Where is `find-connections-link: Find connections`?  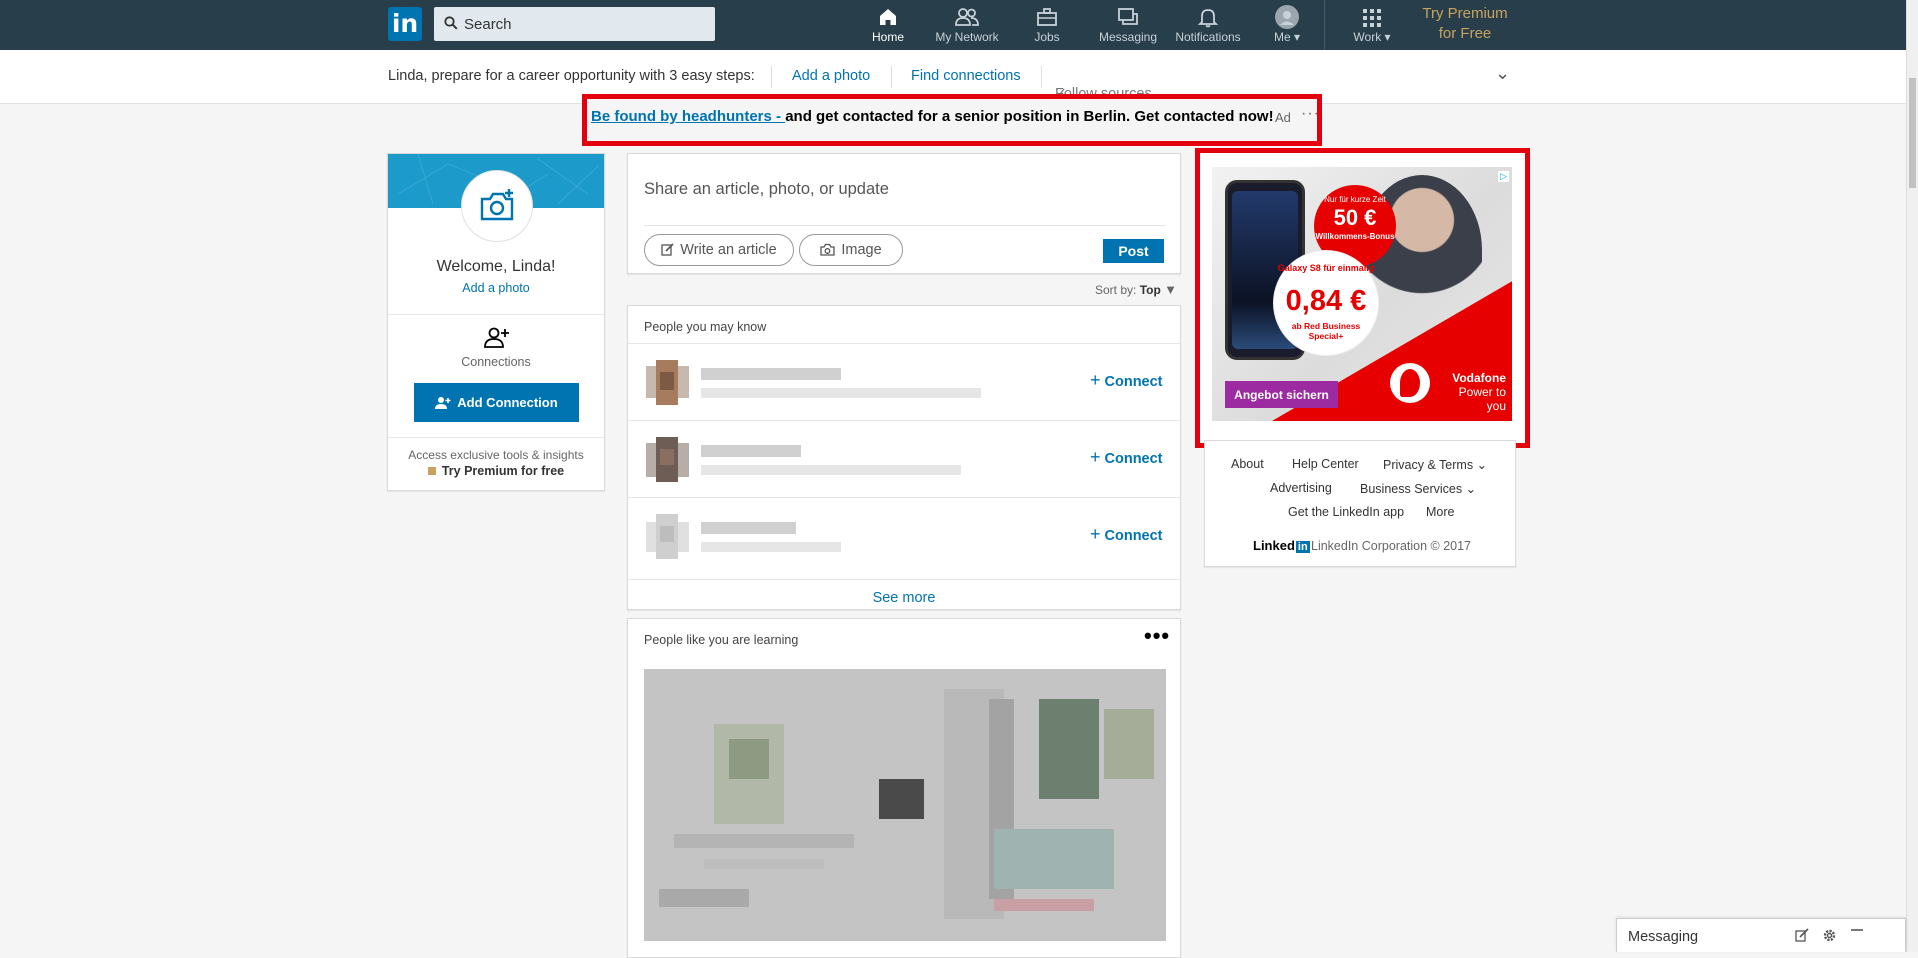
find-connections-link: Find connections is located at coordinates (966, 76).